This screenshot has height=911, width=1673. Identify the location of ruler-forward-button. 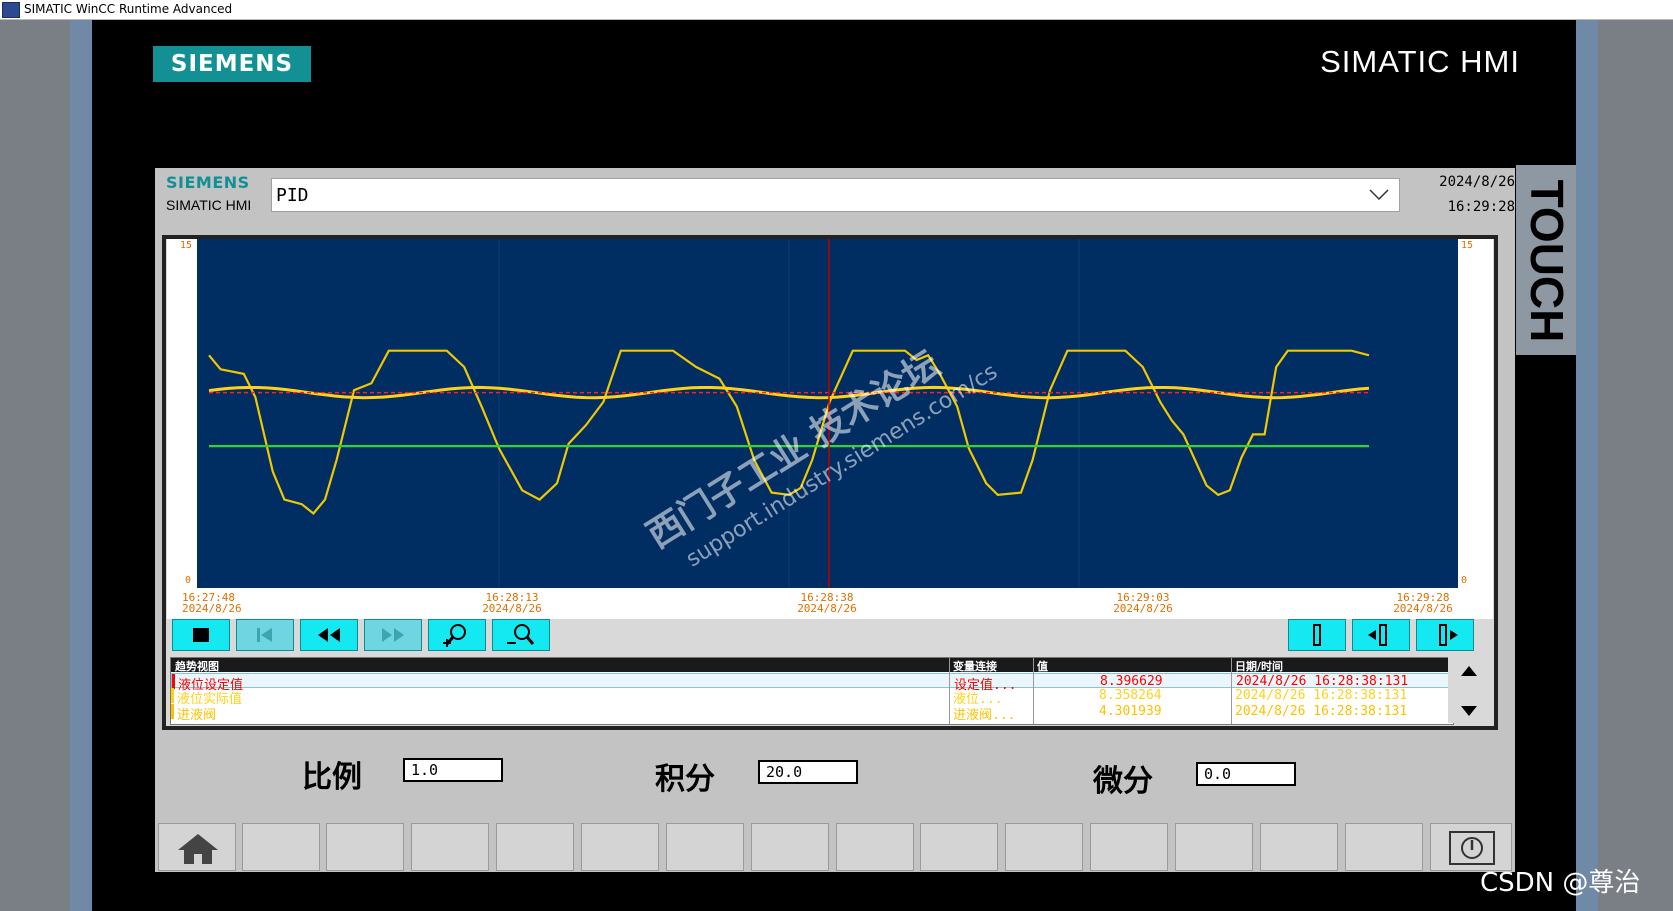
(1445, 635).